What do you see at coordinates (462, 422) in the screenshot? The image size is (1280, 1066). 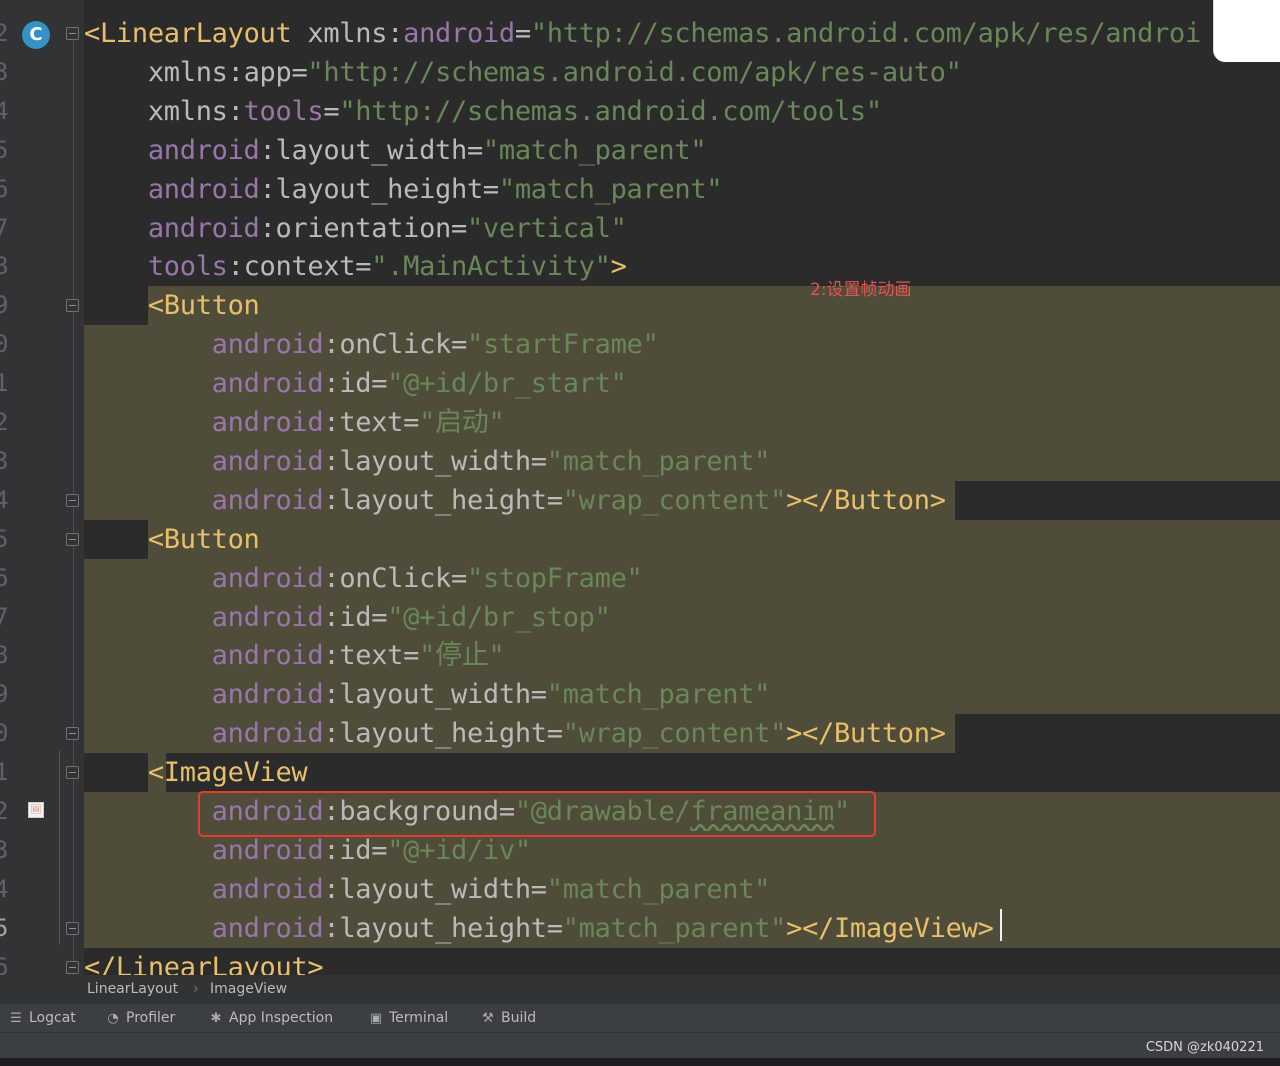 I see `code-token: "启动"` at bounding box center [462, 422].